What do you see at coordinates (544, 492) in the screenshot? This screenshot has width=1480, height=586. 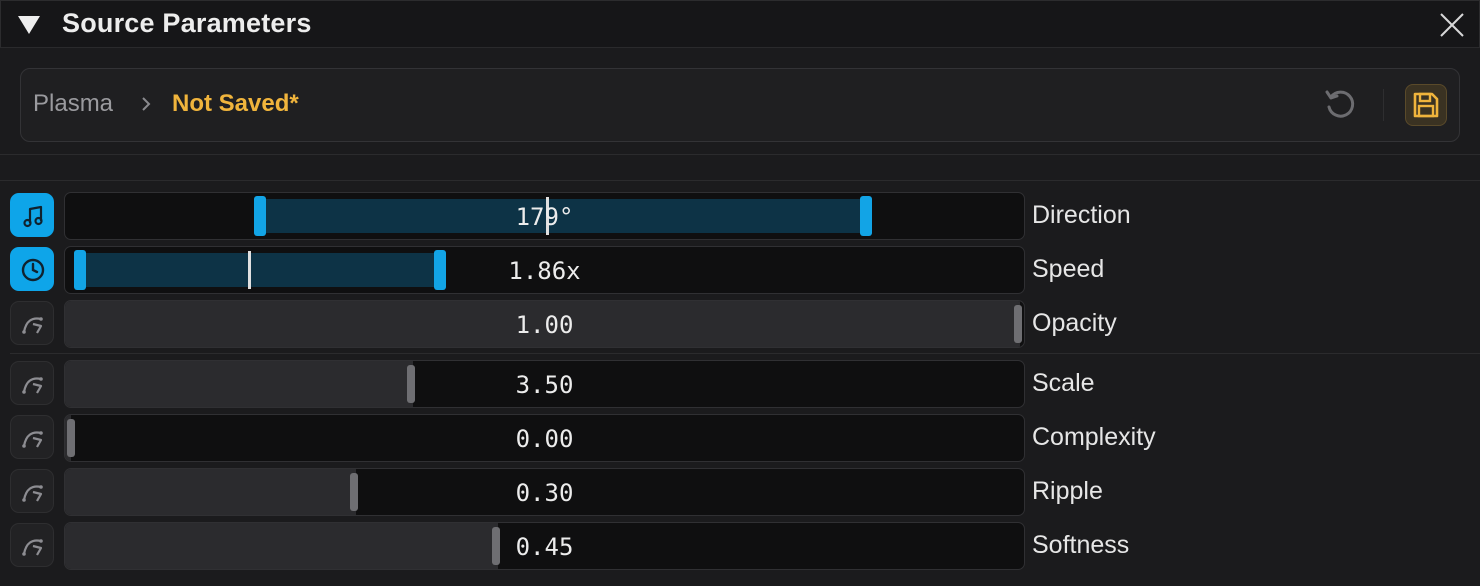 I see `slider-track: 0.30` at bounding box center [544, 492].